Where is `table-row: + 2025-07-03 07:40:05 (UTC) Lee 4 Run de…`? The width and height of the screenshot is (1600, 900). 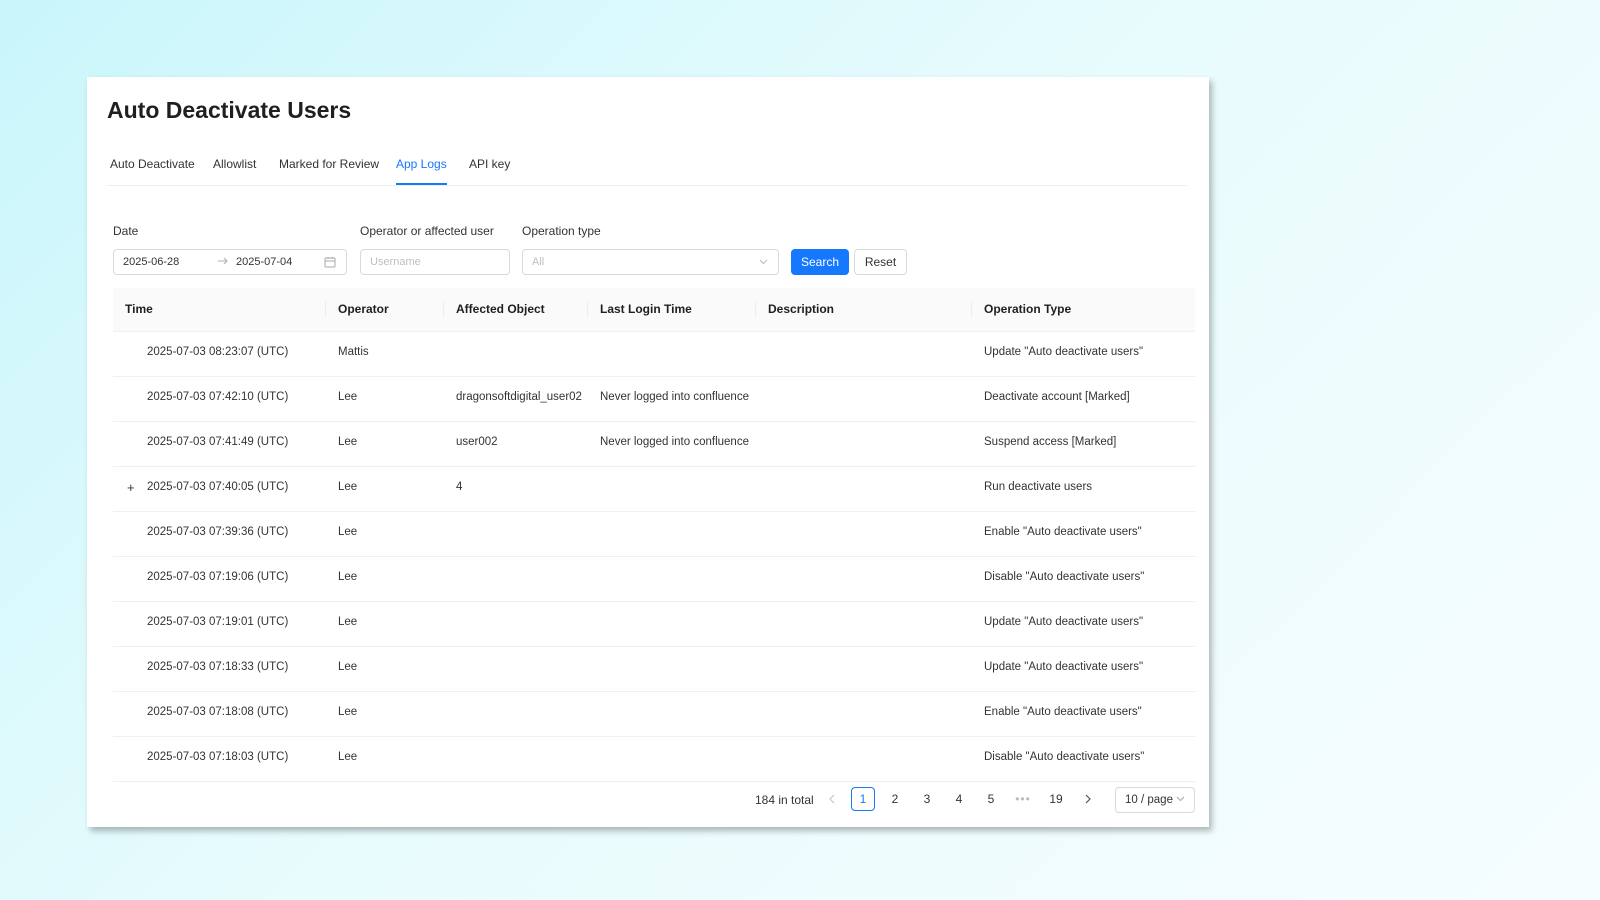 table-row: + 2025-07-03 07:40:05 (UTC) Lee 4 Run de… is located at coordinates (654, 489).